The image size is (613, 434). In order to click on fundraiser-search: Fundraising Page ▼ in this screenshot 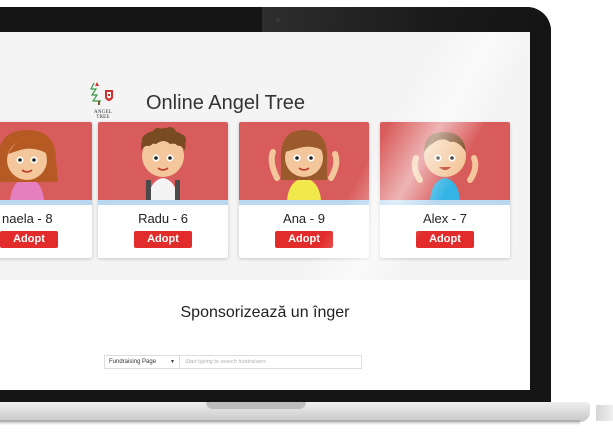, I will do `click(233, 362)`.